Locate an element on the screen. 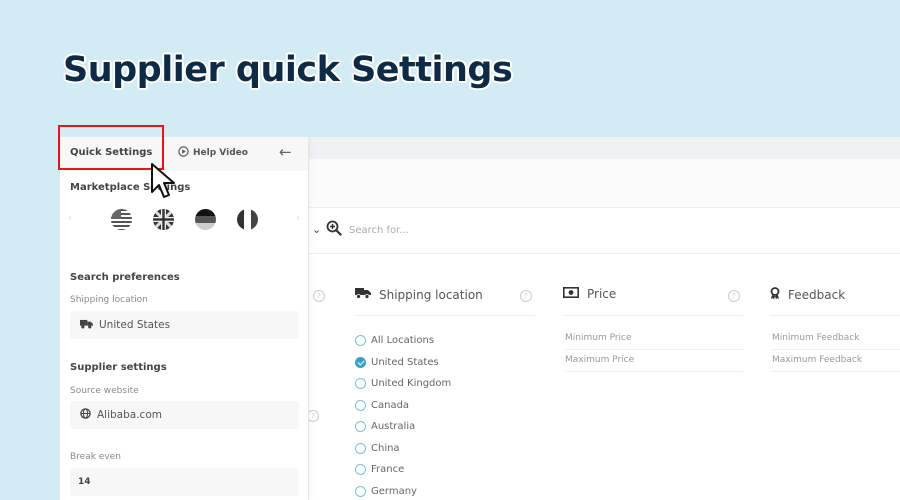 The width and height of the screenshot is (900, 500). chevron-left-icon: ‹ is located at coordinates (70, 218).